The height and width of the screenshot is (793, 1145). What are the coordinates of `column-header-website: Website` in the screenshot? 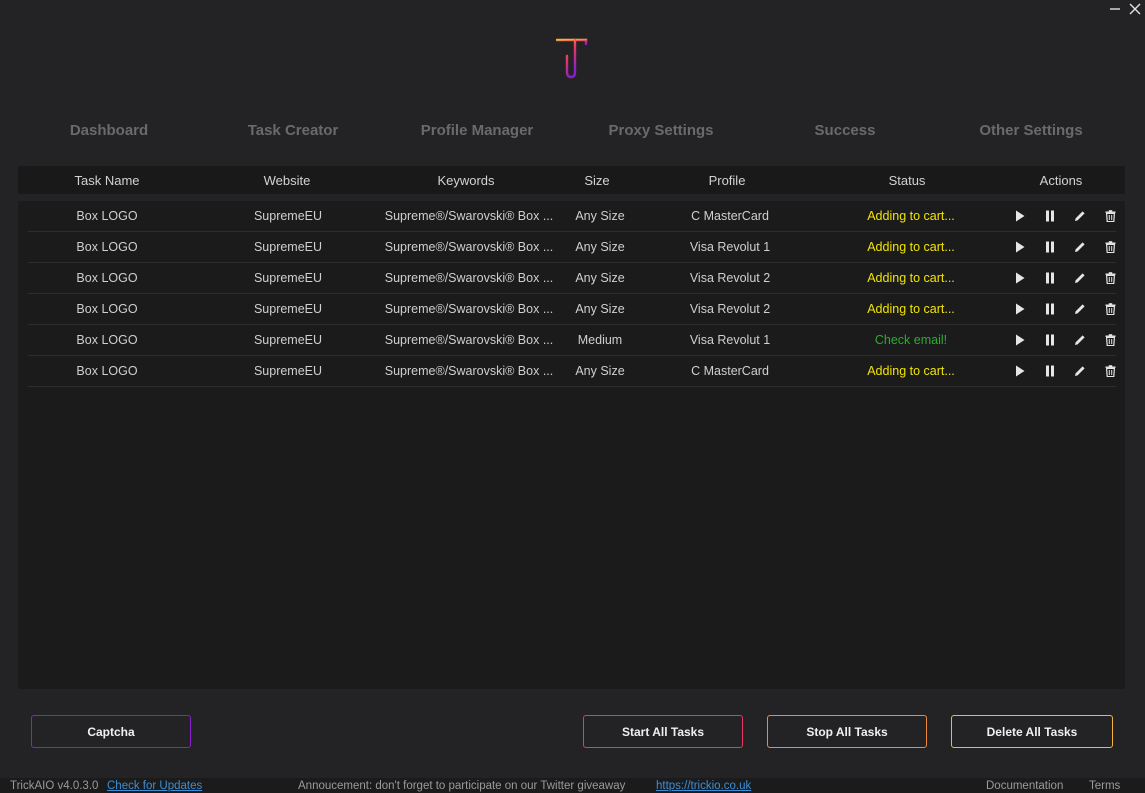 It's located at (287, 180).